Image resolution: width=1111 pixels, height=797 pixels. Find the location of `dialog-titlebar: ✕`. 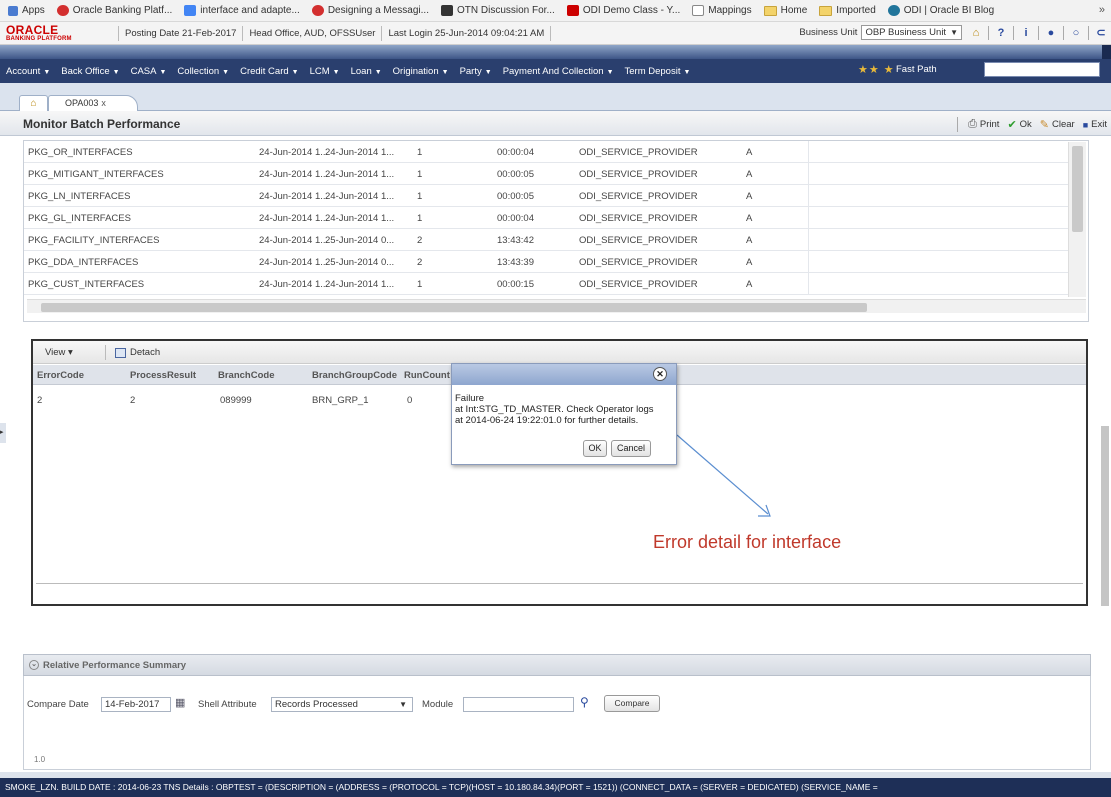

dialog-titlebar: ✕ is located at coordinates (564, 374).